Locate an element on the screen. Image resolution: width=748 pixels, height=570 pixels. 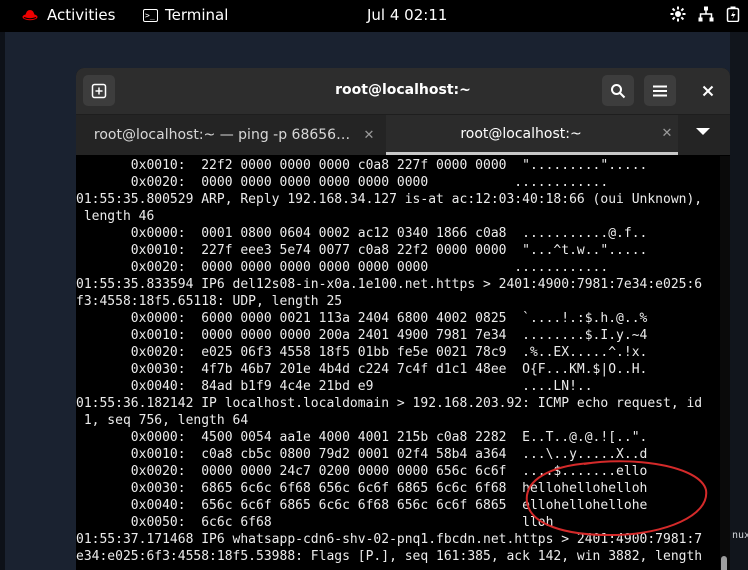
close-window-button is located at coordinates (708, 90).